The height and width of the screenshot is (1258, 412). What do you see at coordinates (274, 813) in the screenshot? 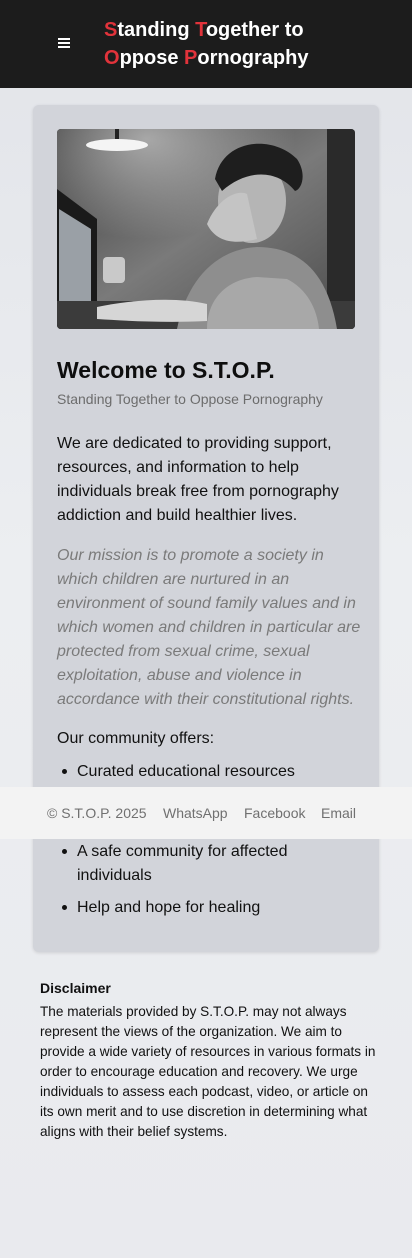
I see `facebook-link: Facebook` at bounding box center [274, 813].